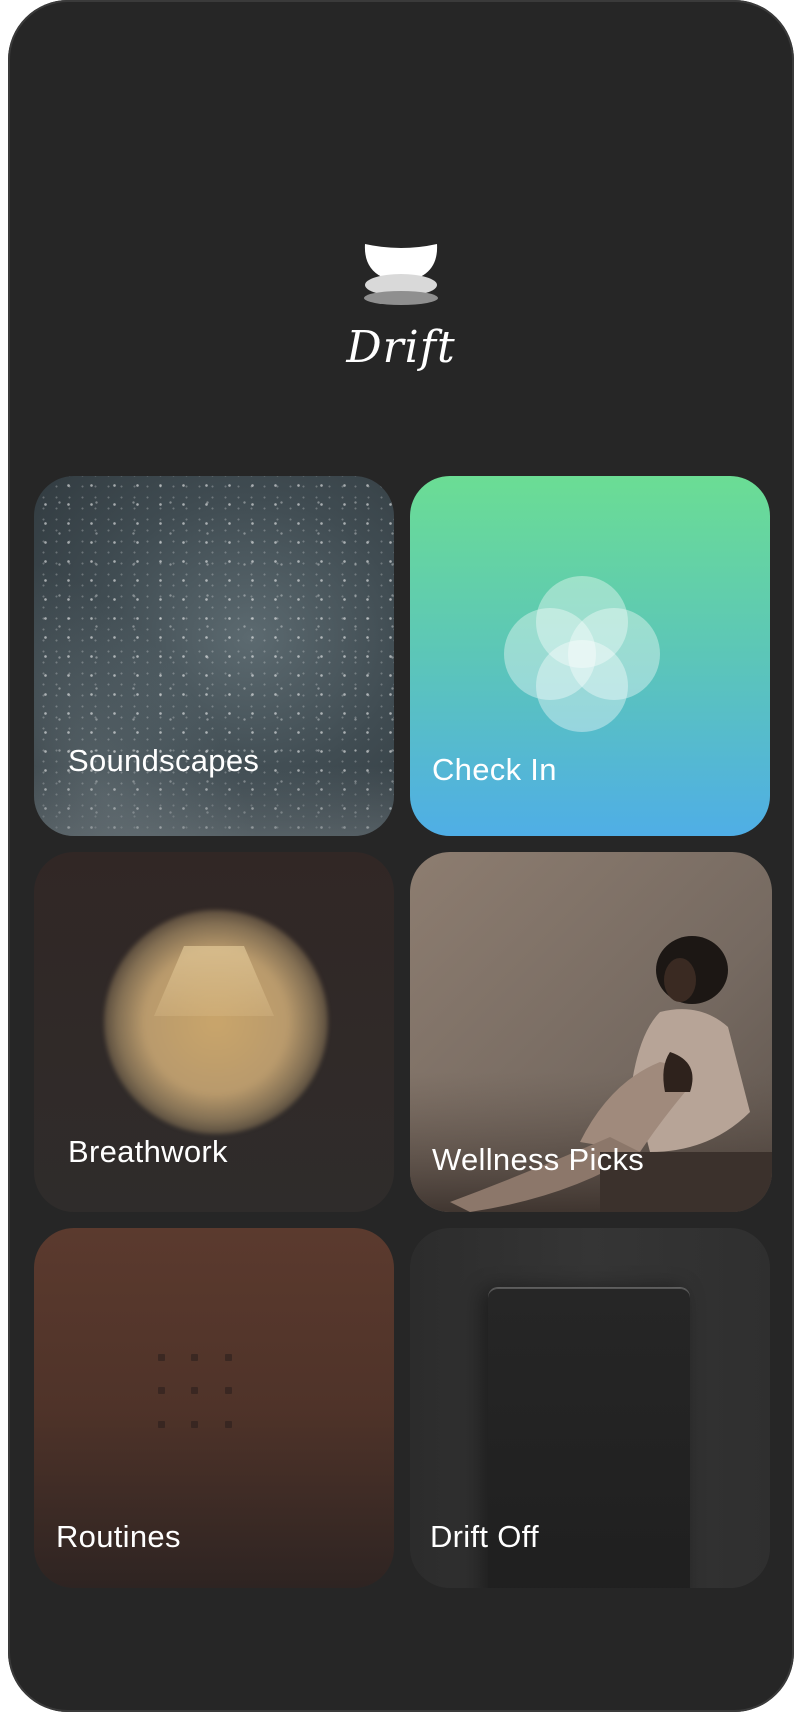 The width and height of the screenshot is (802, 1720). What do you see at coordinates (484, 1536) in the screenshot?
I see `tile-label: Drift Off` at bounding box center [484, 1536].